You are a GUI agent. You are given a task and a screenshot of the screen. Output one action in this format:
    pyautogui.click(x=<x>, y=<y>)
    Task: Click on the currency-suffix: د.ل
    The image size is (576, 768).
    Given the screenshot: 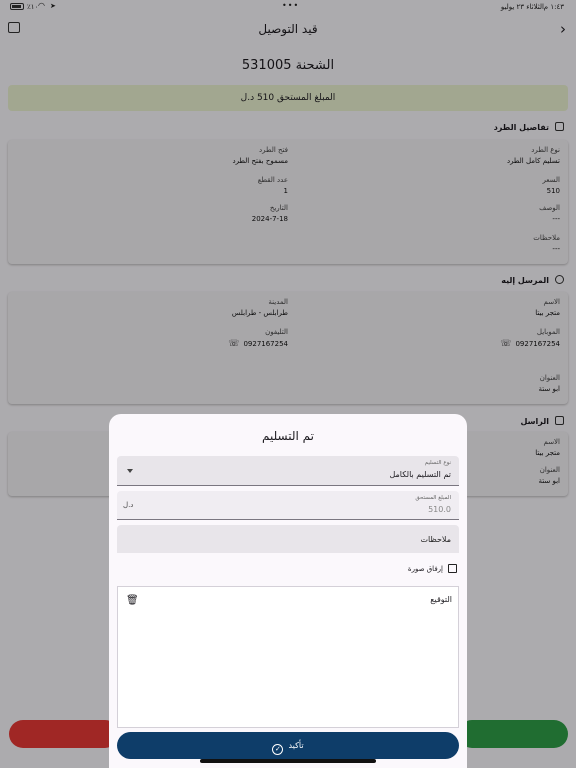 What is the action you would take?
    pyautogui.click(x=128, y=505)
    